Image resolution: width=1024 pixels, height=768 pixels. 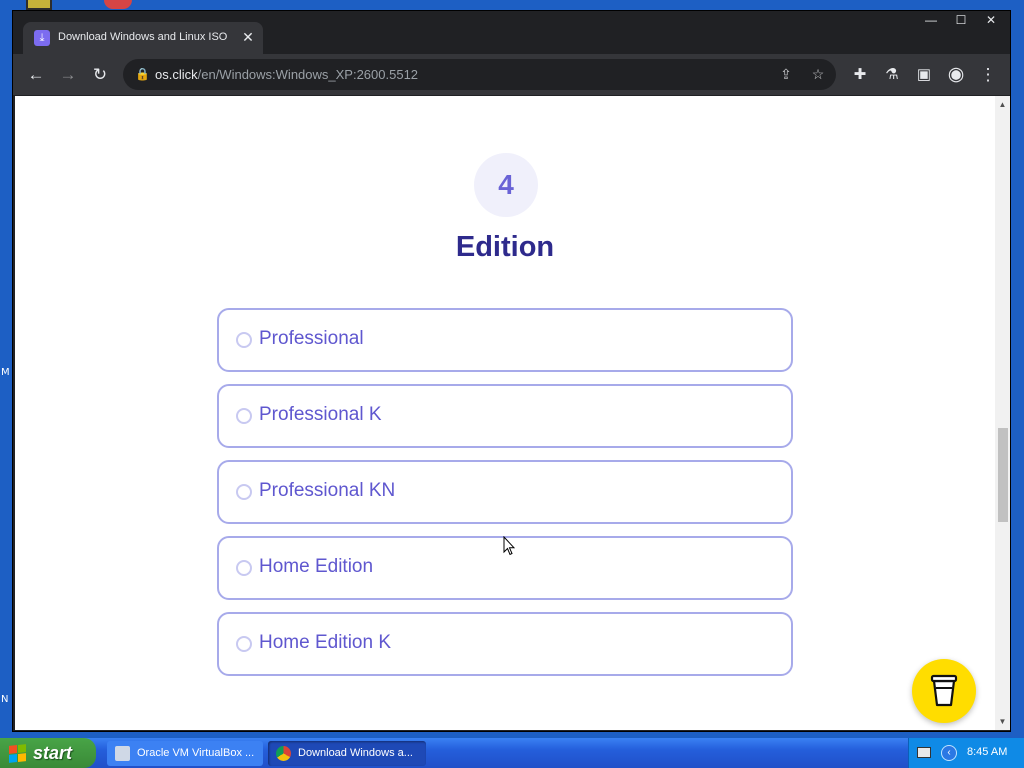 I want to click on desktop-edge-text: N, so click(x=5, y=699).